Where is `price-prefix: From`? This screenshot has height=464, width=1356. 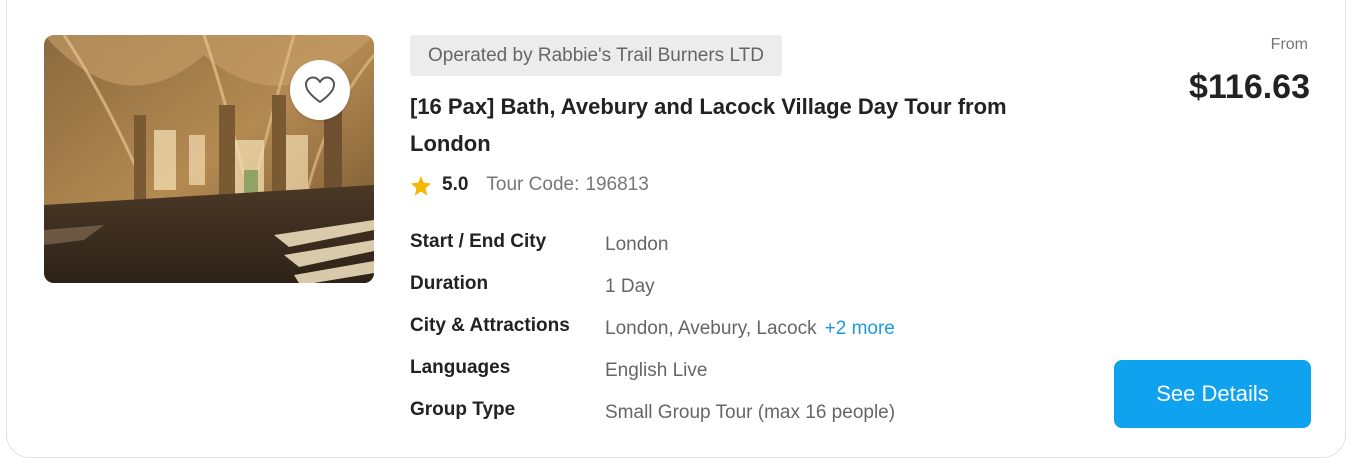
price-prefix: From is located at coordinates (1289, 44).